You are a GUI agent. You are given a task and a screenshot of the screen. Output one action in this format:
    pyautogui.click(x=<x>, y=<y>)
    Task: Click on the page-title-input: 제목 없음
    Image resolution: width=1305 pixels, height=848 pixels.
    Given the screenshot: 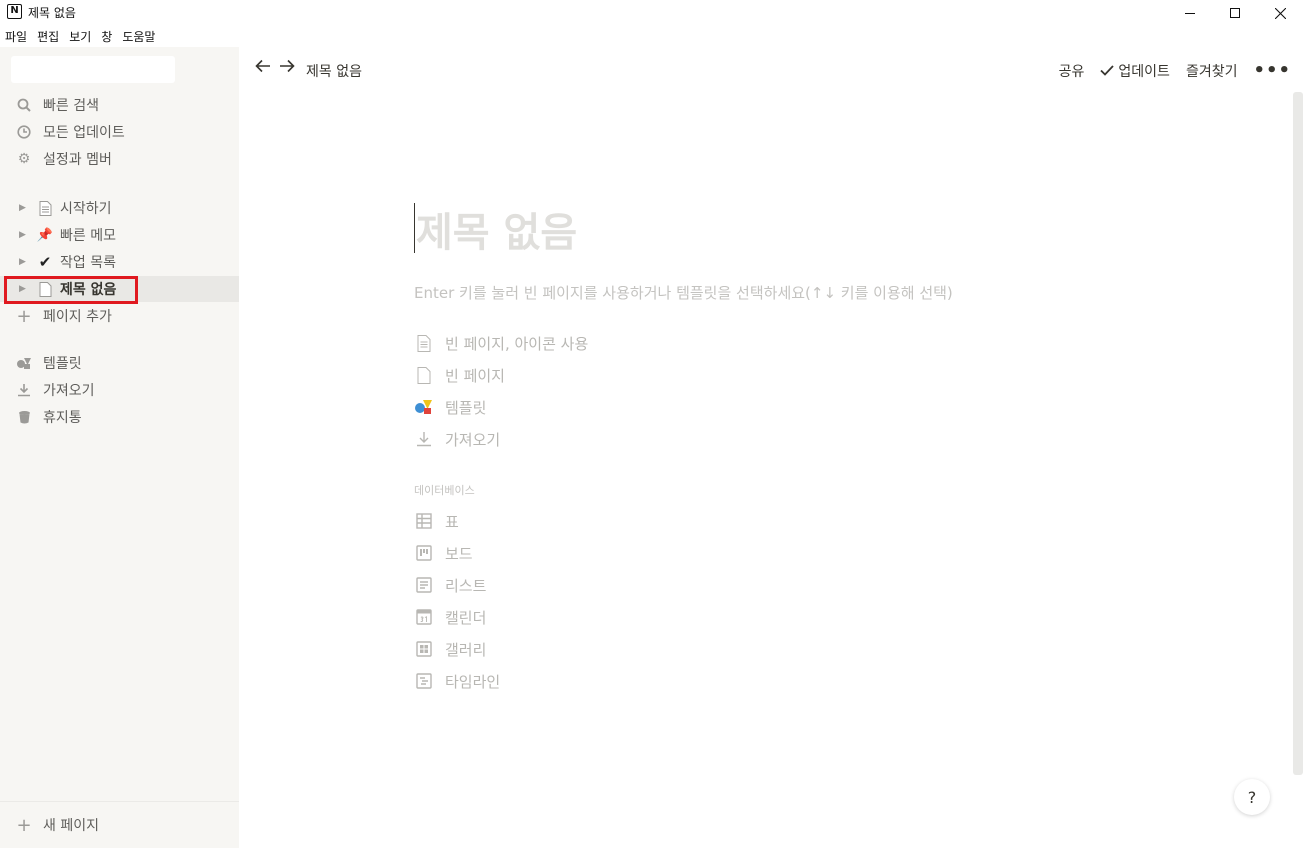 What is the action you would take?
    pyautogui.click(x=496, y=229)
    